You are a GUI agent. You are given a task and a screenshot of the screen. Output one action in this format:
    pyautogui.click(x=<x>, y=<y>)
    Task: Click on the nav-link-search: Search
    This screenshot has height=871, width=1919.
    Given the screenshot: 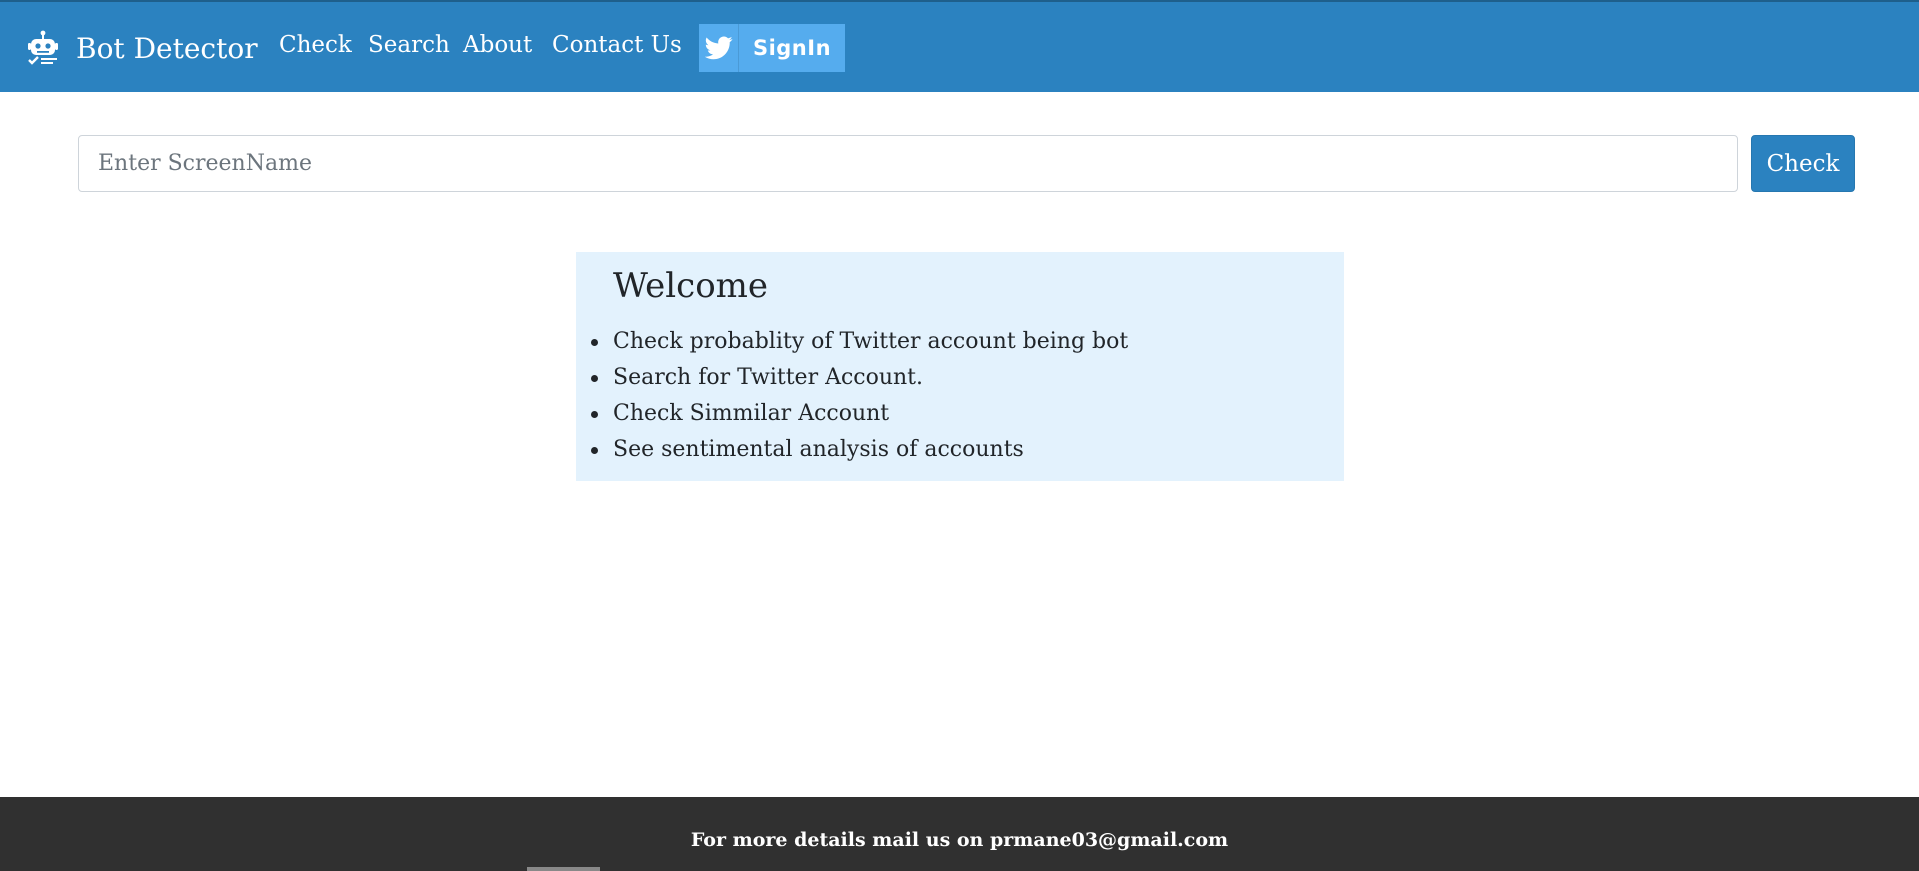 What is the action you would take?
    pyautogui.click(x=409, y=45)
    